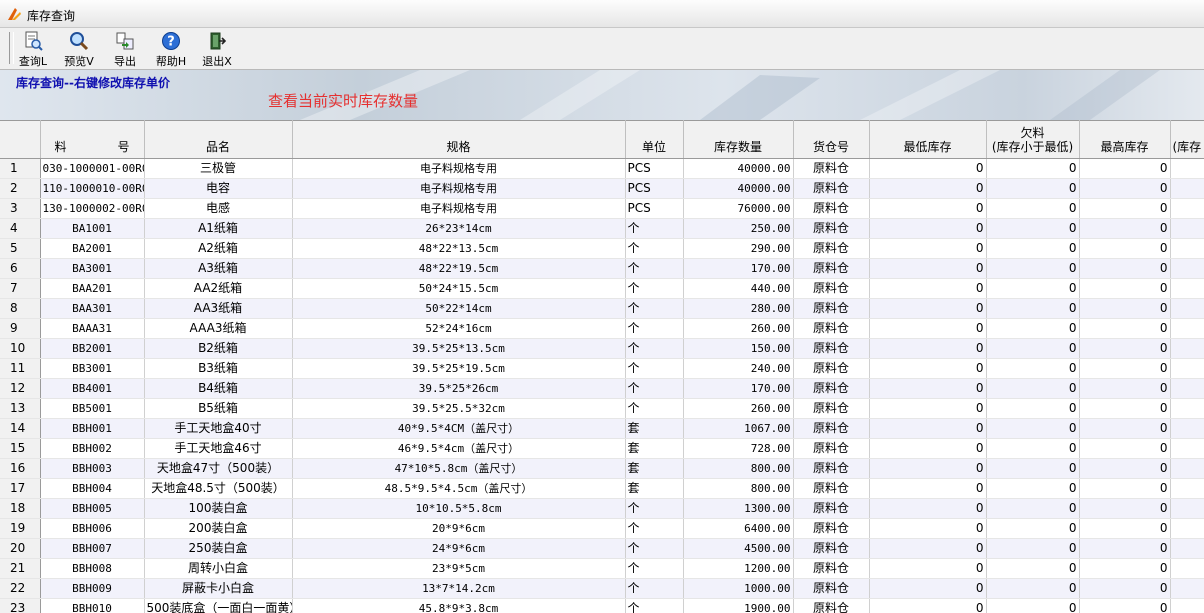  I want to click on item-code-cell: BBH008, so click(92, 568).